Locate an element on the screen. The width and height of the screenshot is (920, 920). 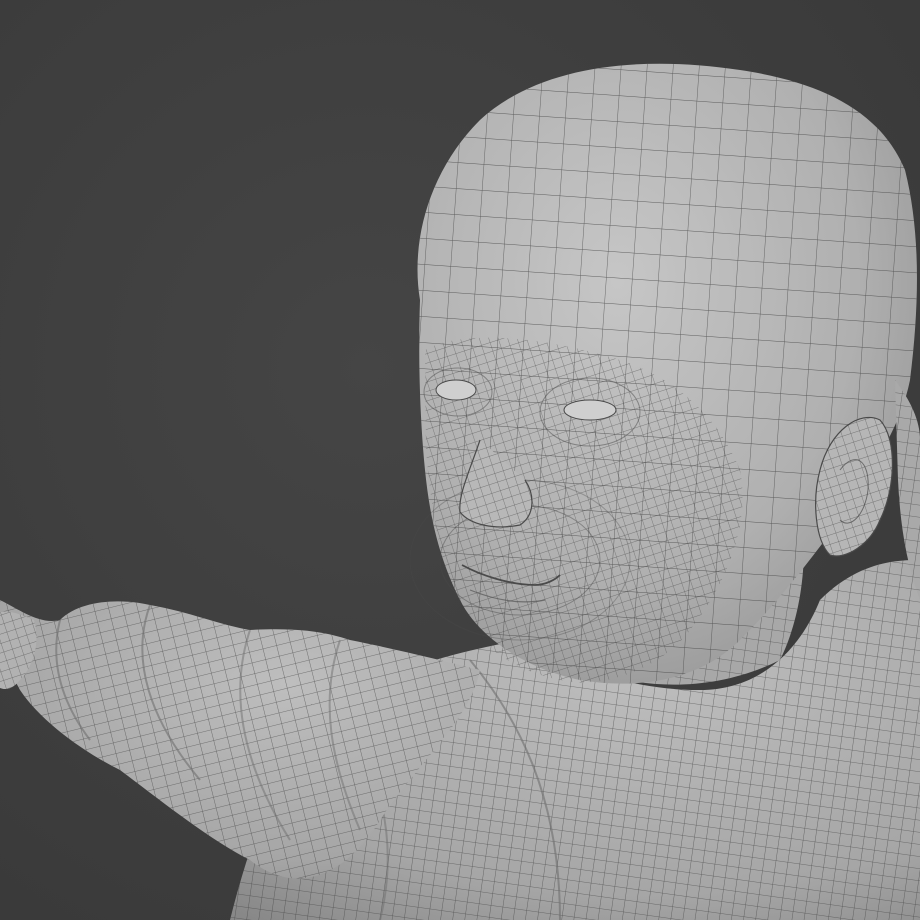
right-eye-socket is located at coordinates (590, 410).